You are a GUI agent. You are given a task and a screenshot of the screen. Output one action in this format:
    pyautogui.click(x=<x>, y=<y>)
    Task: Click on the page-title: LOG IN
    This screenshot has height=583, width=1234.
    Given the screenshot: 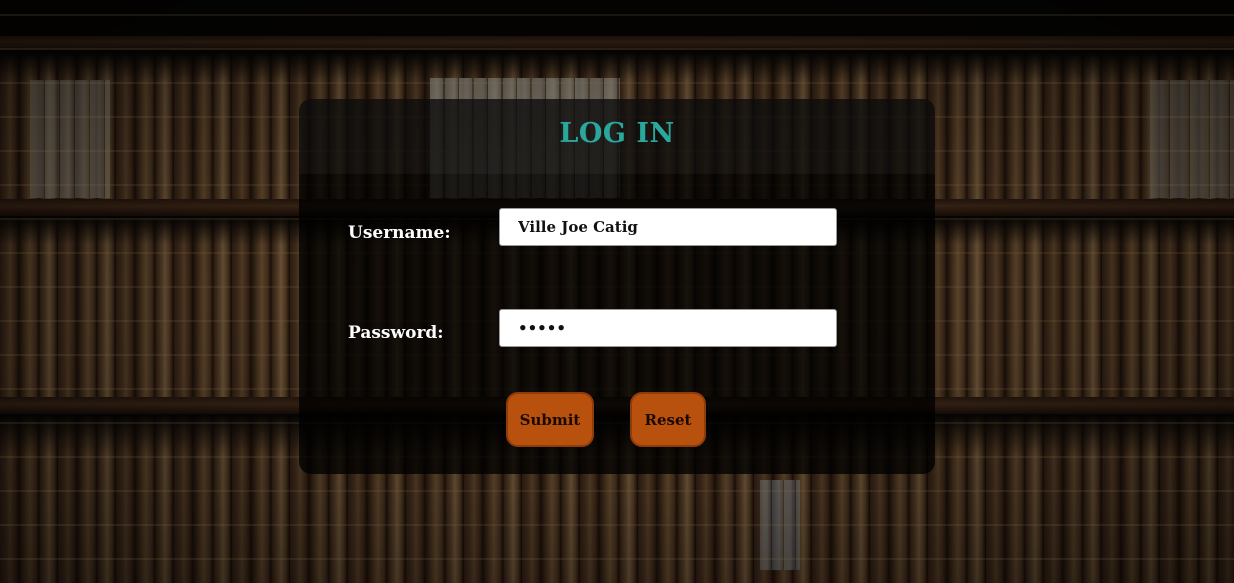 What is the action you would take?
    pyautogui.click(x=617, y=133)
    